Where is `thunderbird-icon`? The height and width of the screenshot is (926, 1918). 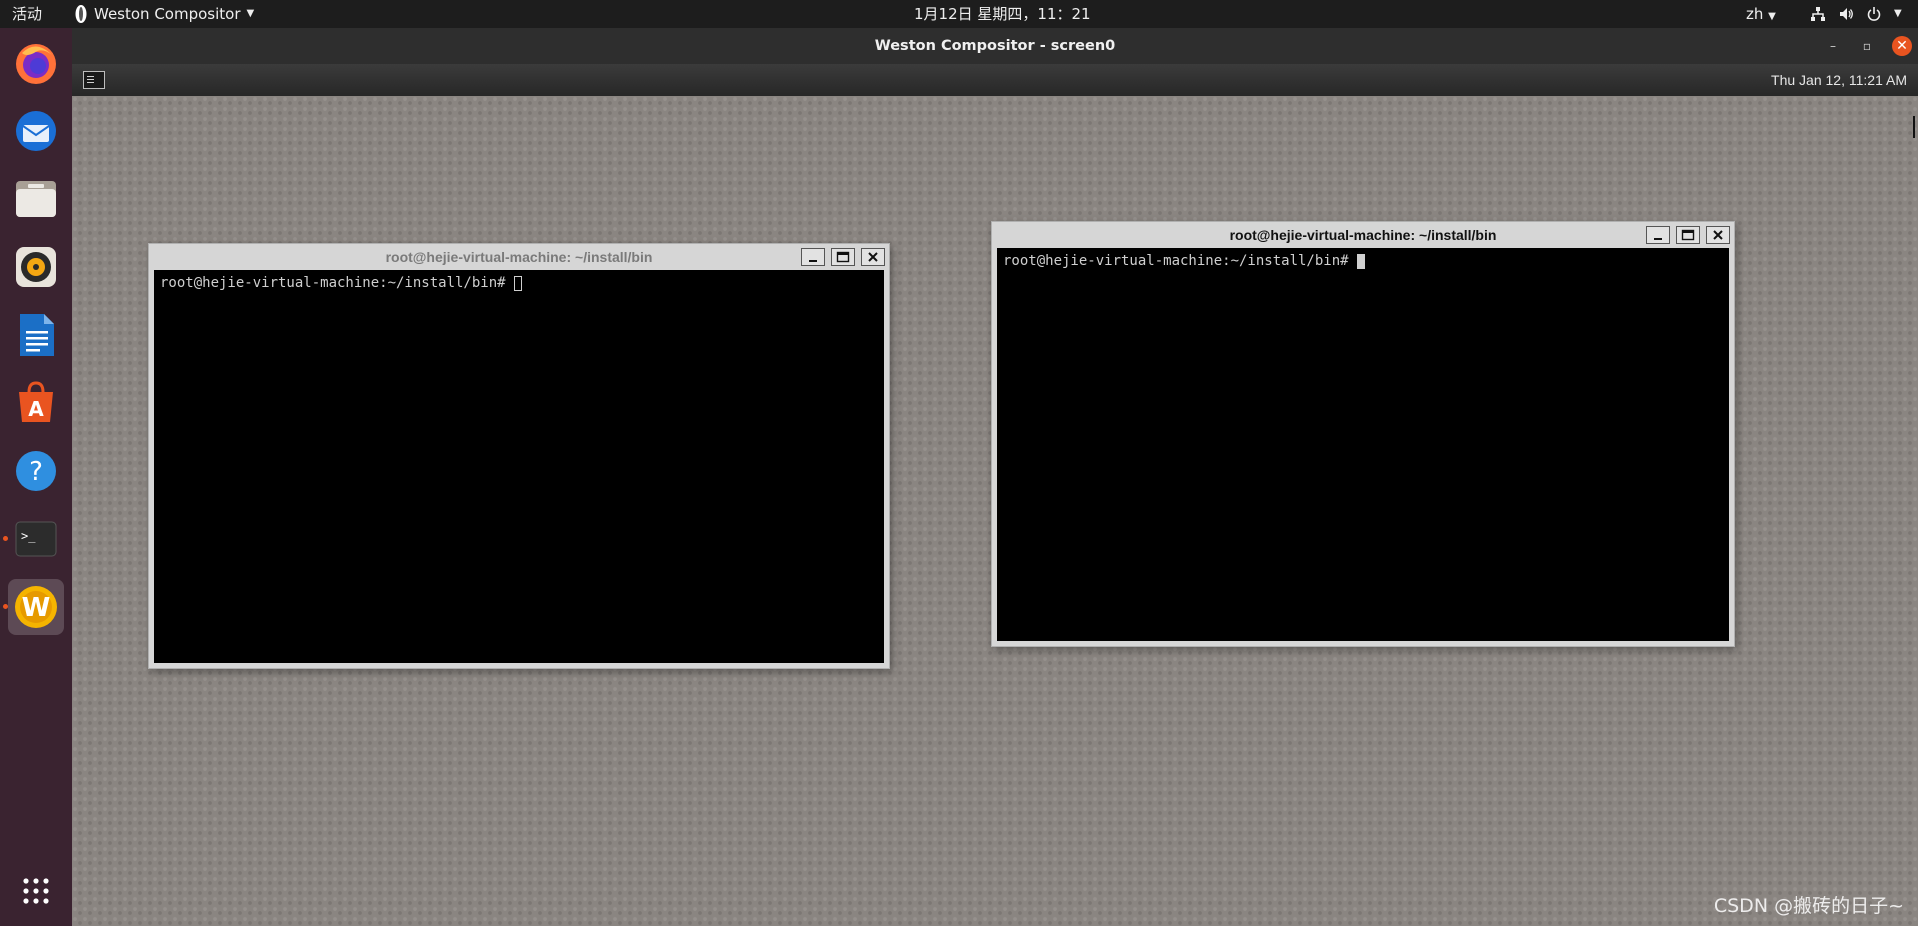
thunderbird-icon is located at coordinates (36, 131).